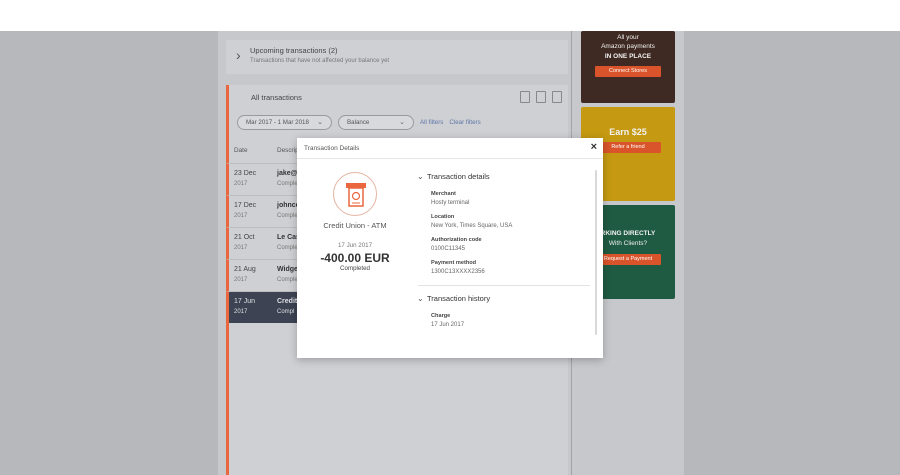 This screenshot has width=900, height=475. I want to click on all-filters-link: All filters, so click(431, 122).